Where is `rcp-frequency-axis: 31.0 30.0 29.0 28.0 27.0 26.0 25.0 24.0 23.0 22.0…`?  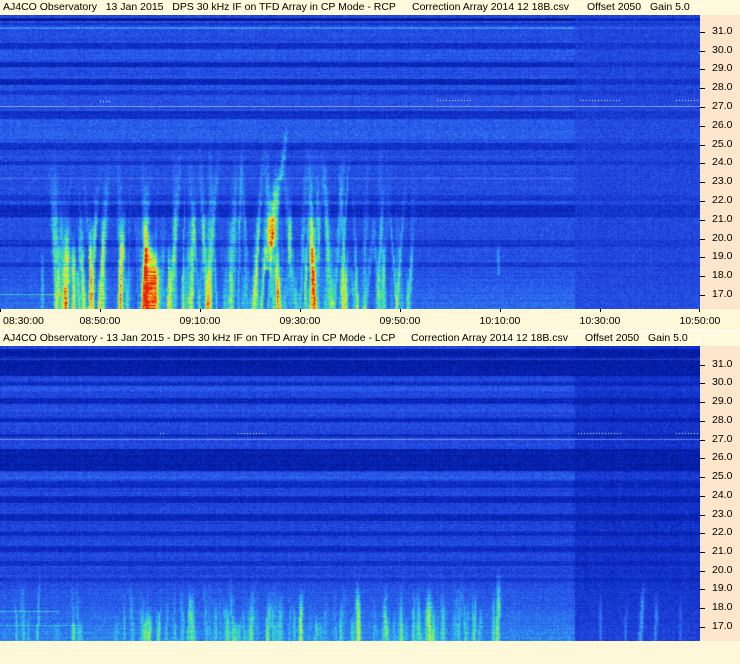 rcp-frequency-axis: 31.0 30.0 29.0 28.0 27.0 26.0 25.0 24.0 23.0 22.0… is located at coordinates (720, 162).